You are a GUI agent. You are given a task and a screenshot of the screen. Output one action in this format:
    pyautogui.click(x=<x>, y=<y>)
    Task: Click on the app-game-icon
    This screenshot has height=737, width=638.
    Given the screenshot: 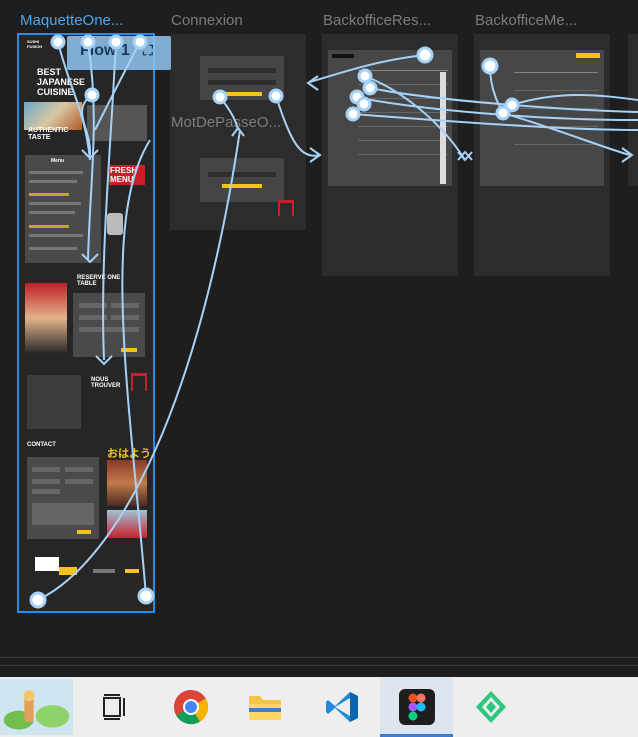 What is the action you would take?
    pyautogui.click(x=36, y=707)
    